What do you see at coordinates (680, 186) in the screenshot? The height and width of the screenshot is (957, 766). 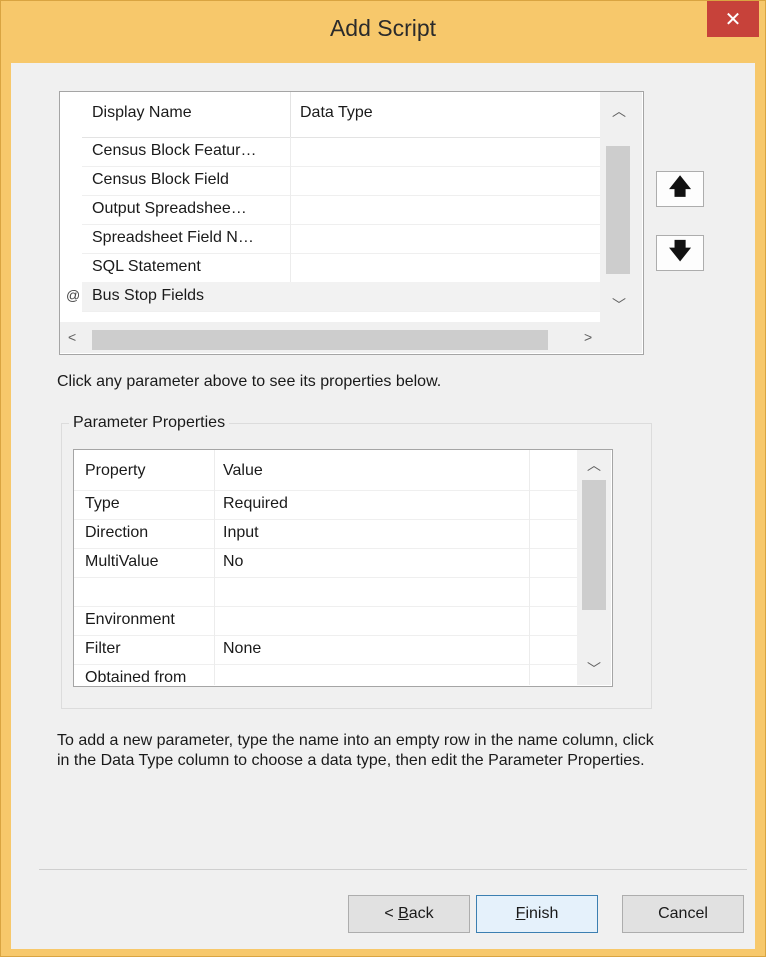 I see `arrow-up-icon: 🡅` at bounding box center [680, 186].